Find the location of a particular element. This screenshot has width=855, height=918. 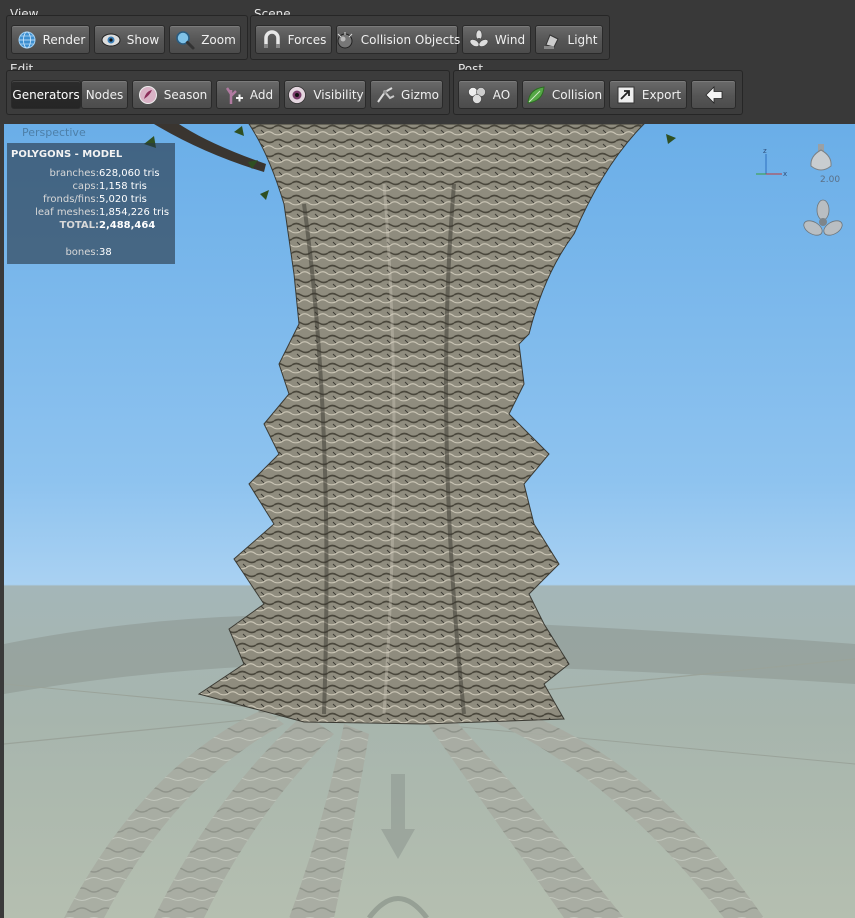

collision-objects-label: Collision Objects is located at coordinates (410, 39).